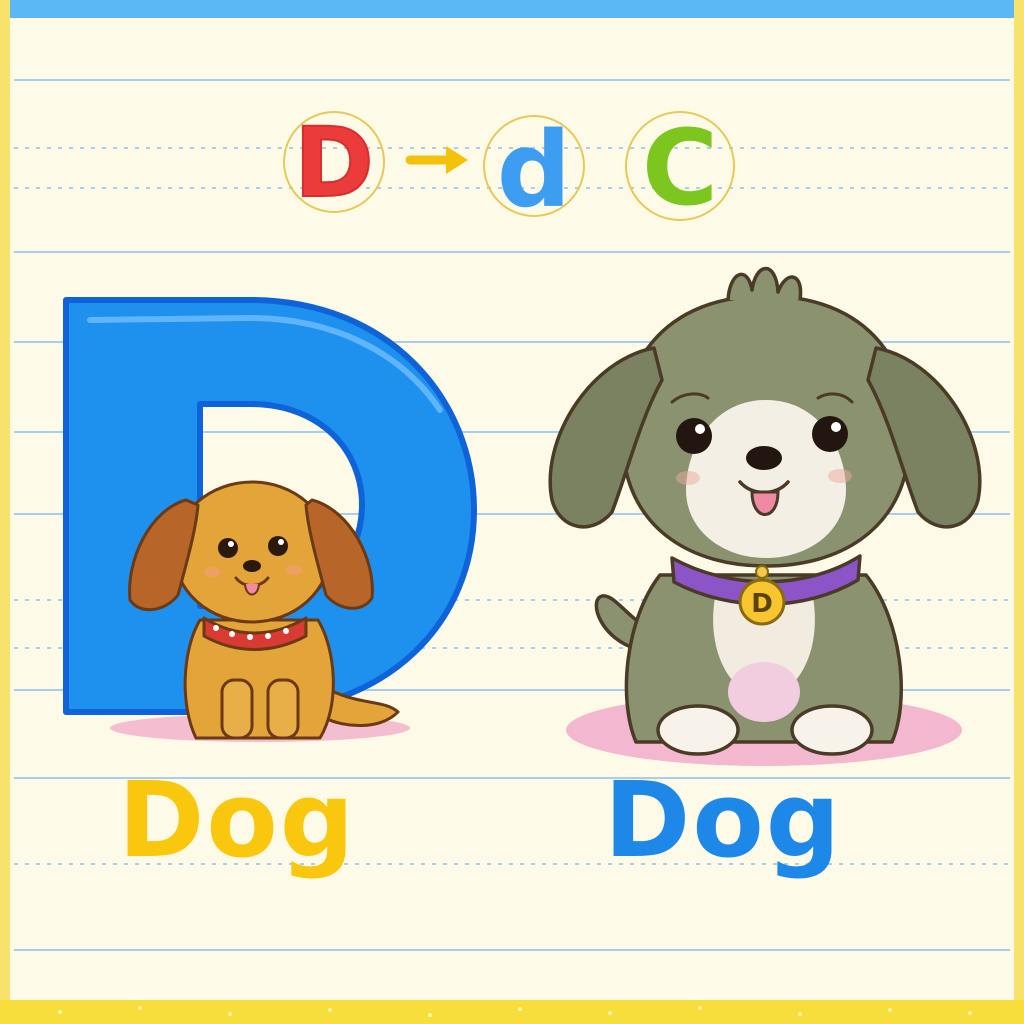 This screenshot has height=1024, width=1024. Describe the element at coordinates (5, 512) in the screenshot. I see `left-border` at that location.